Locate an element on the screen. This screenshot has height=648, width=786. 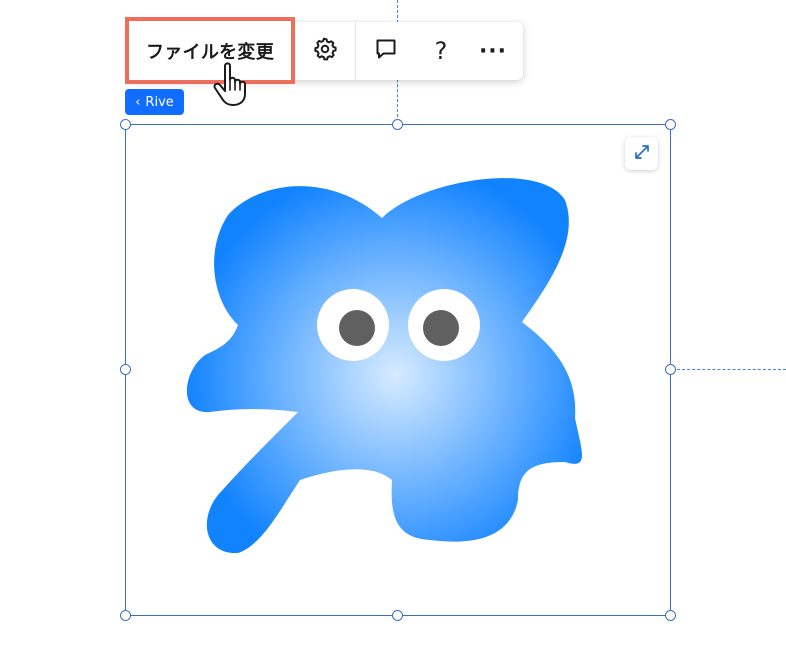
hand-pointer-cursor-icon is located at coordinates (229, 84).